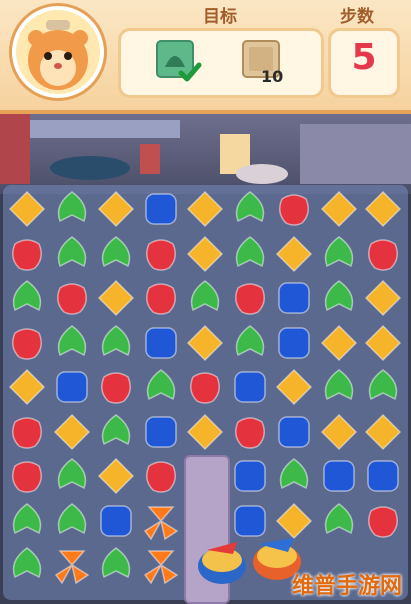 This screenshot has width=411, height=604. I want to click on steps-panel: 5, so click(364, 63).